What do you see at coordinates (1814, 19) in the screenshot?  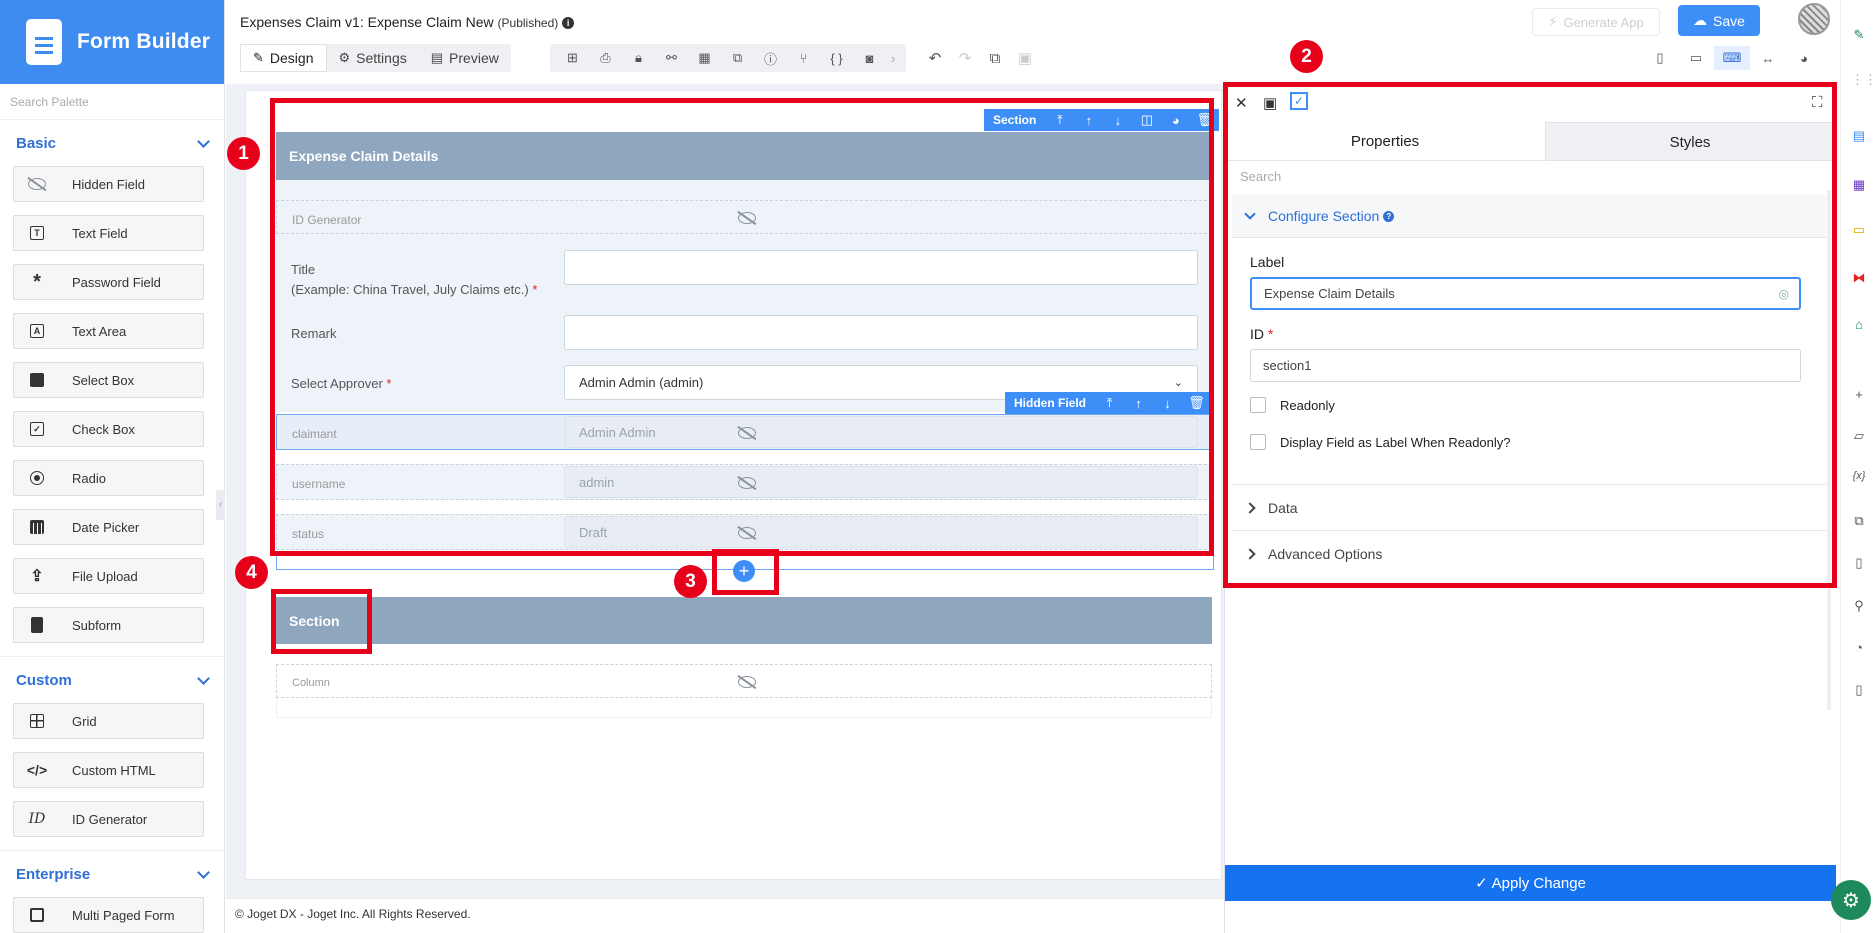 I see `avatar` at bounding box center [1814, 19].